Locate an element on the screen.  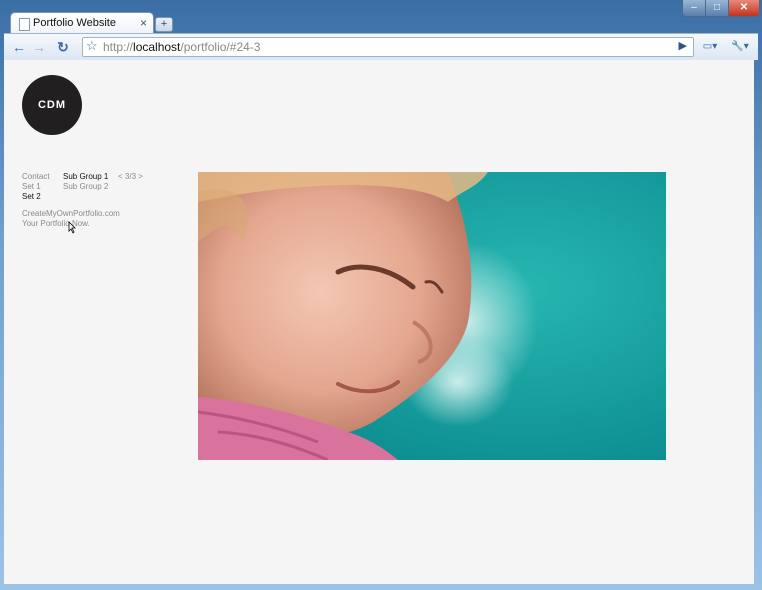
browser-tab: Portfolio Website × is located at coordinates (82, 23).